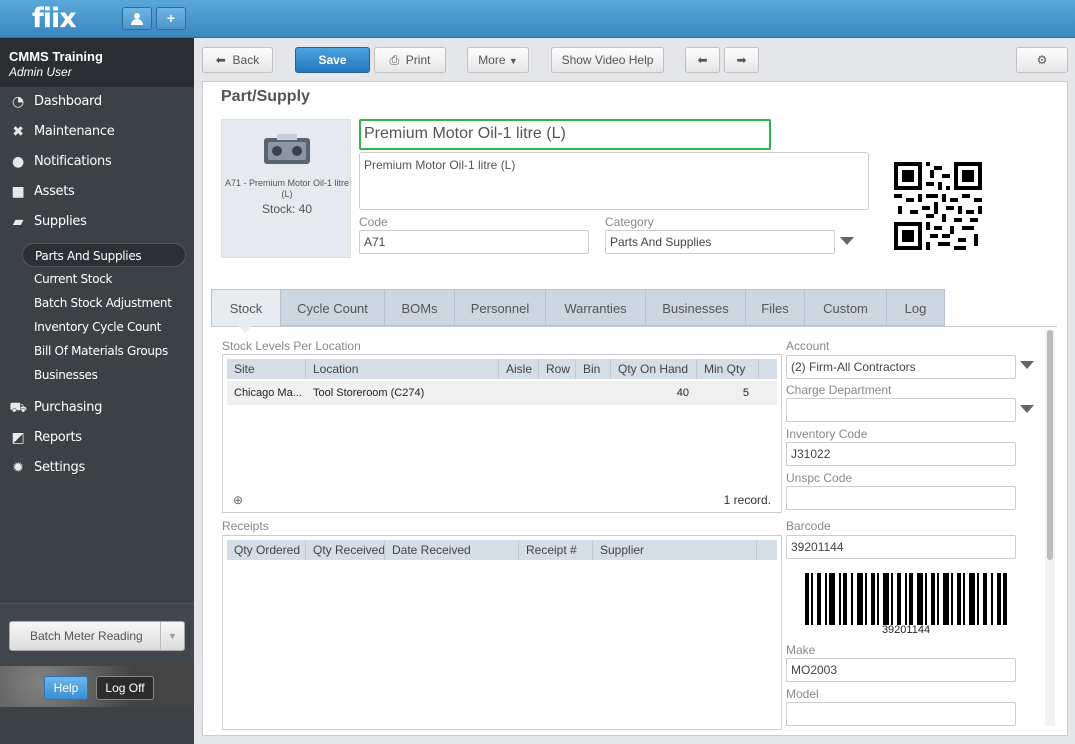  I want to click on more-label: More, so click(492, 60).